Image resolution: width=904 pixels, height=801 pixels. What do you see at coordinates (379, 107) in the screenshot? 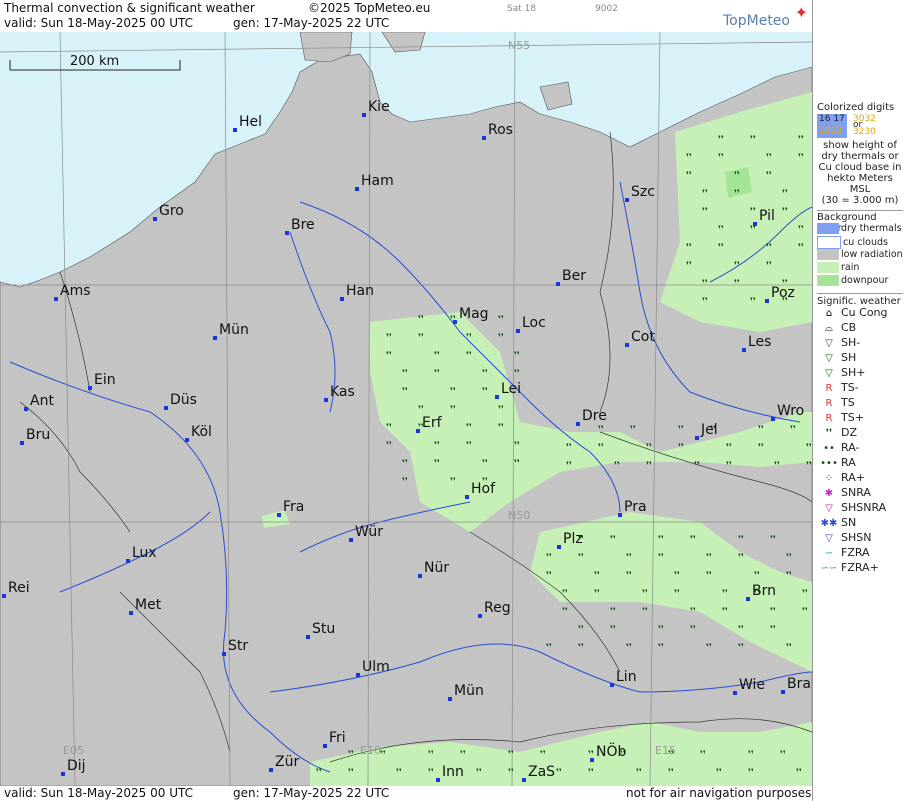
I see `city-label: Kie` at bounding box center [379, 107].